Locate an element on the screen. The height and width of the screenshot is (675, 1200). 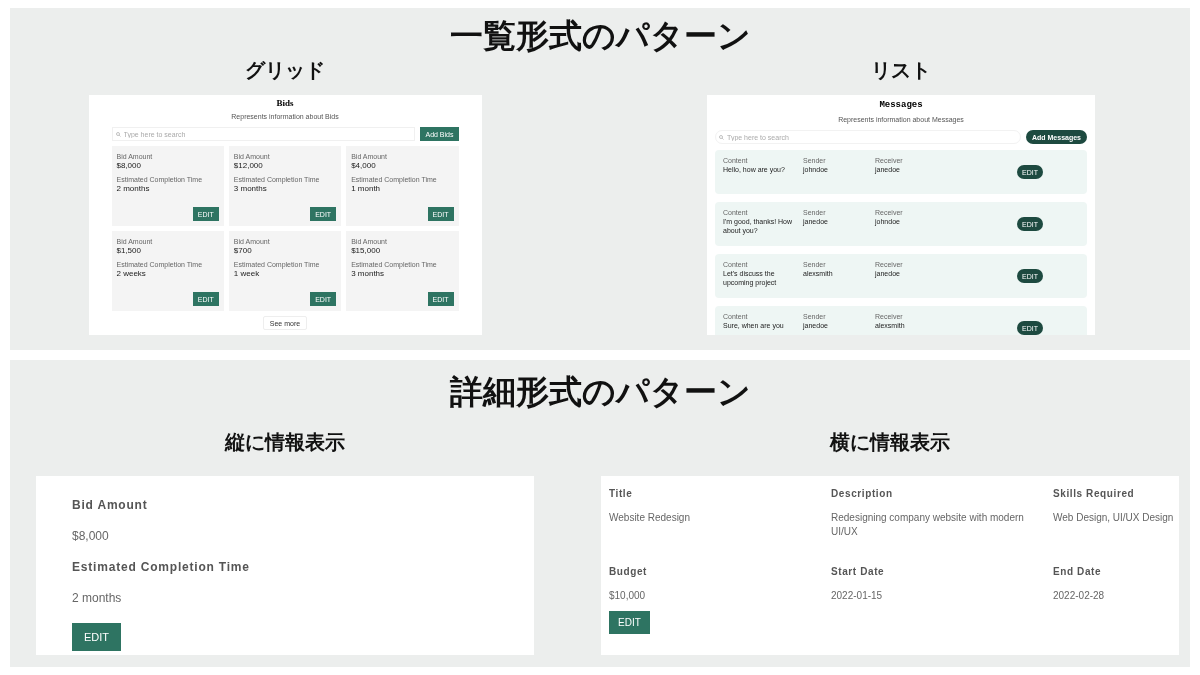
pattern-caption: 横に情報表示 is located at coordinates (890, 442).